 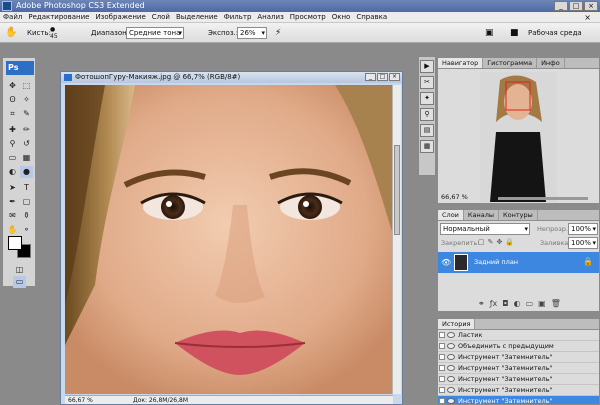 I want to click on layer-name: Задний план, so click(x=496, y=262).